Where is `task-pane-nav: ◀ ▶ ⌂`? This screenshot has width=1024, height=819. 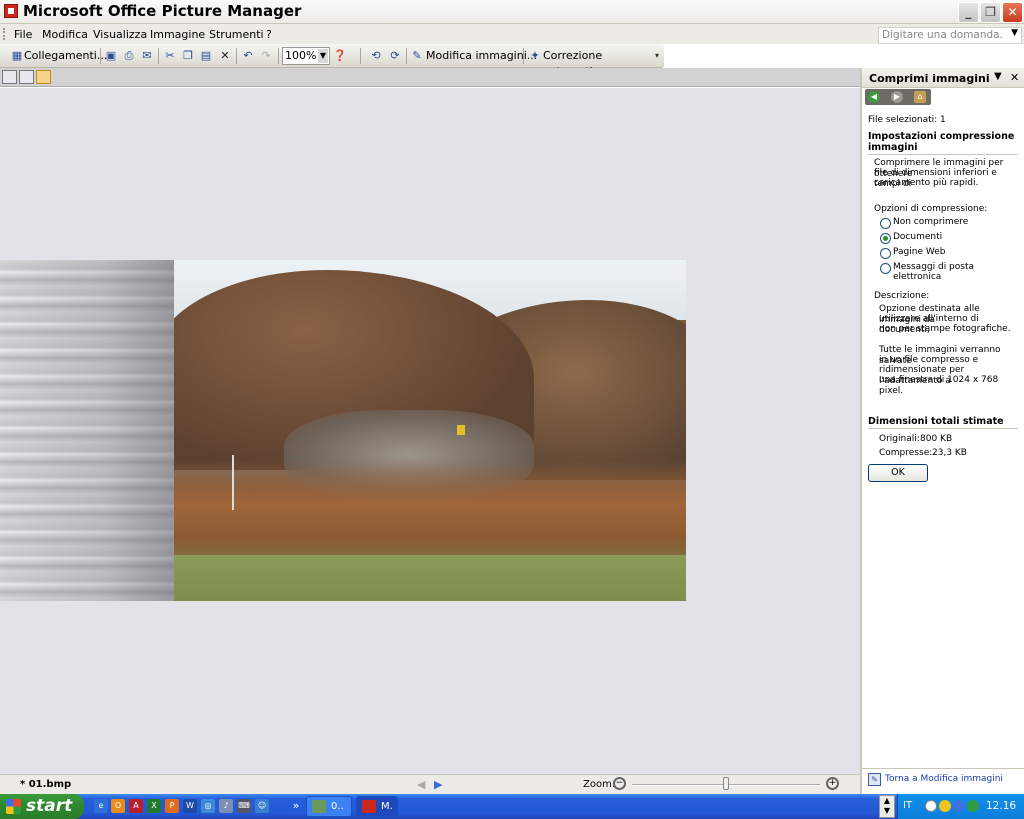
task-pane-nav: ◀ ▶ ⌂ is located at coordinates (898, 97).